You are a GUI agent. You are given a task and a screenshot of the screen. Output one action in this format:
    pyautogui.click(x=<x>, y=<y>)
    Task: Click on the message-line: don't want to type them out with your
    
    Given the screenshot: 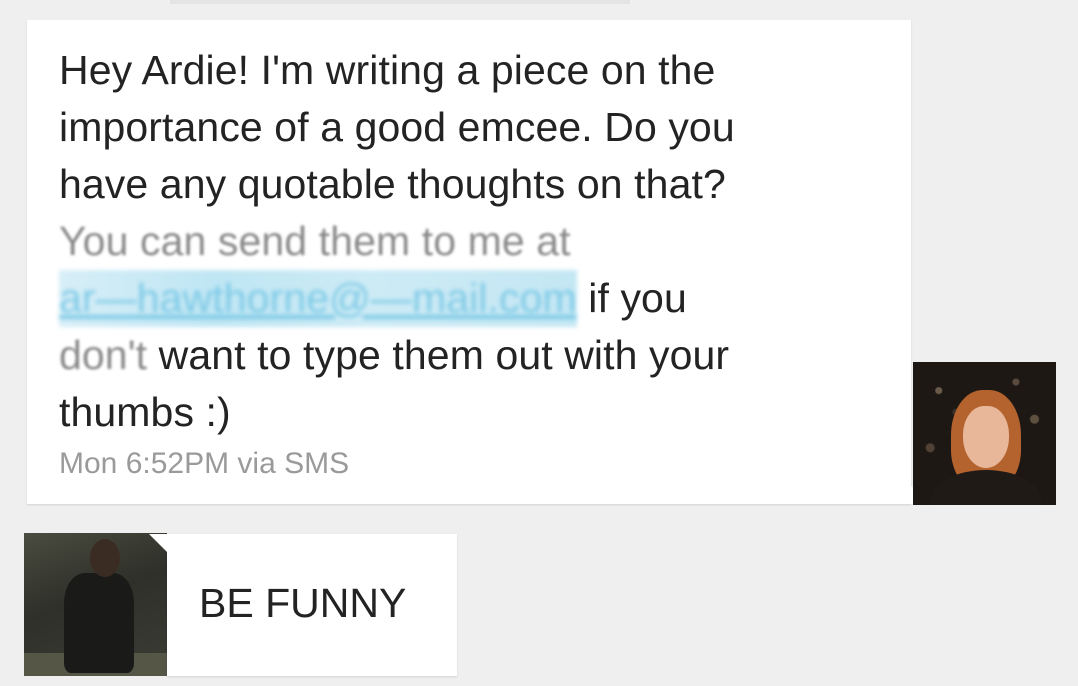 What is the action you would take?
    pyautogui.click(x=474, y=355)
    